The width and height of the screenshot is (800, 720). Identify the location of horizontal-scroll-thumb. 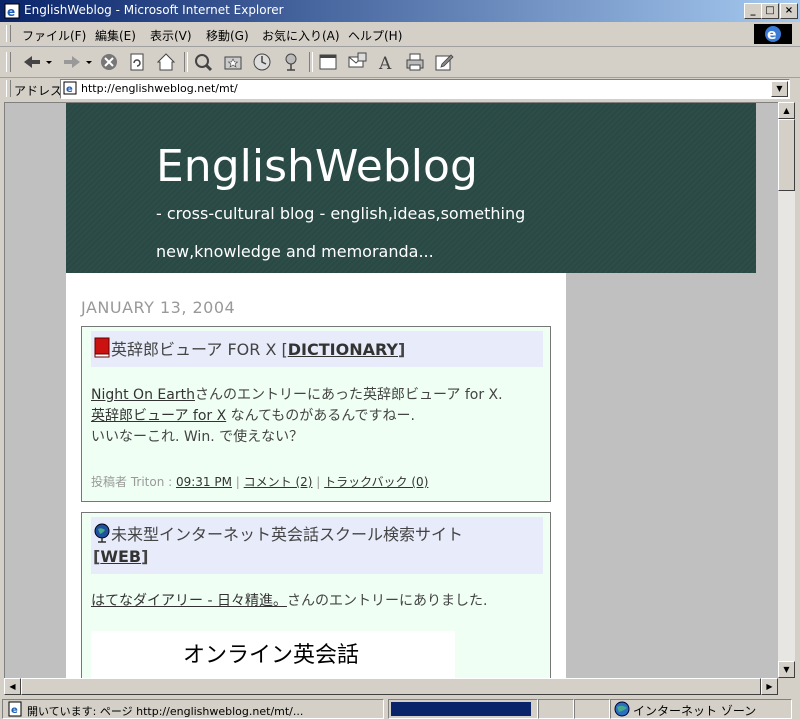
(391, 686).